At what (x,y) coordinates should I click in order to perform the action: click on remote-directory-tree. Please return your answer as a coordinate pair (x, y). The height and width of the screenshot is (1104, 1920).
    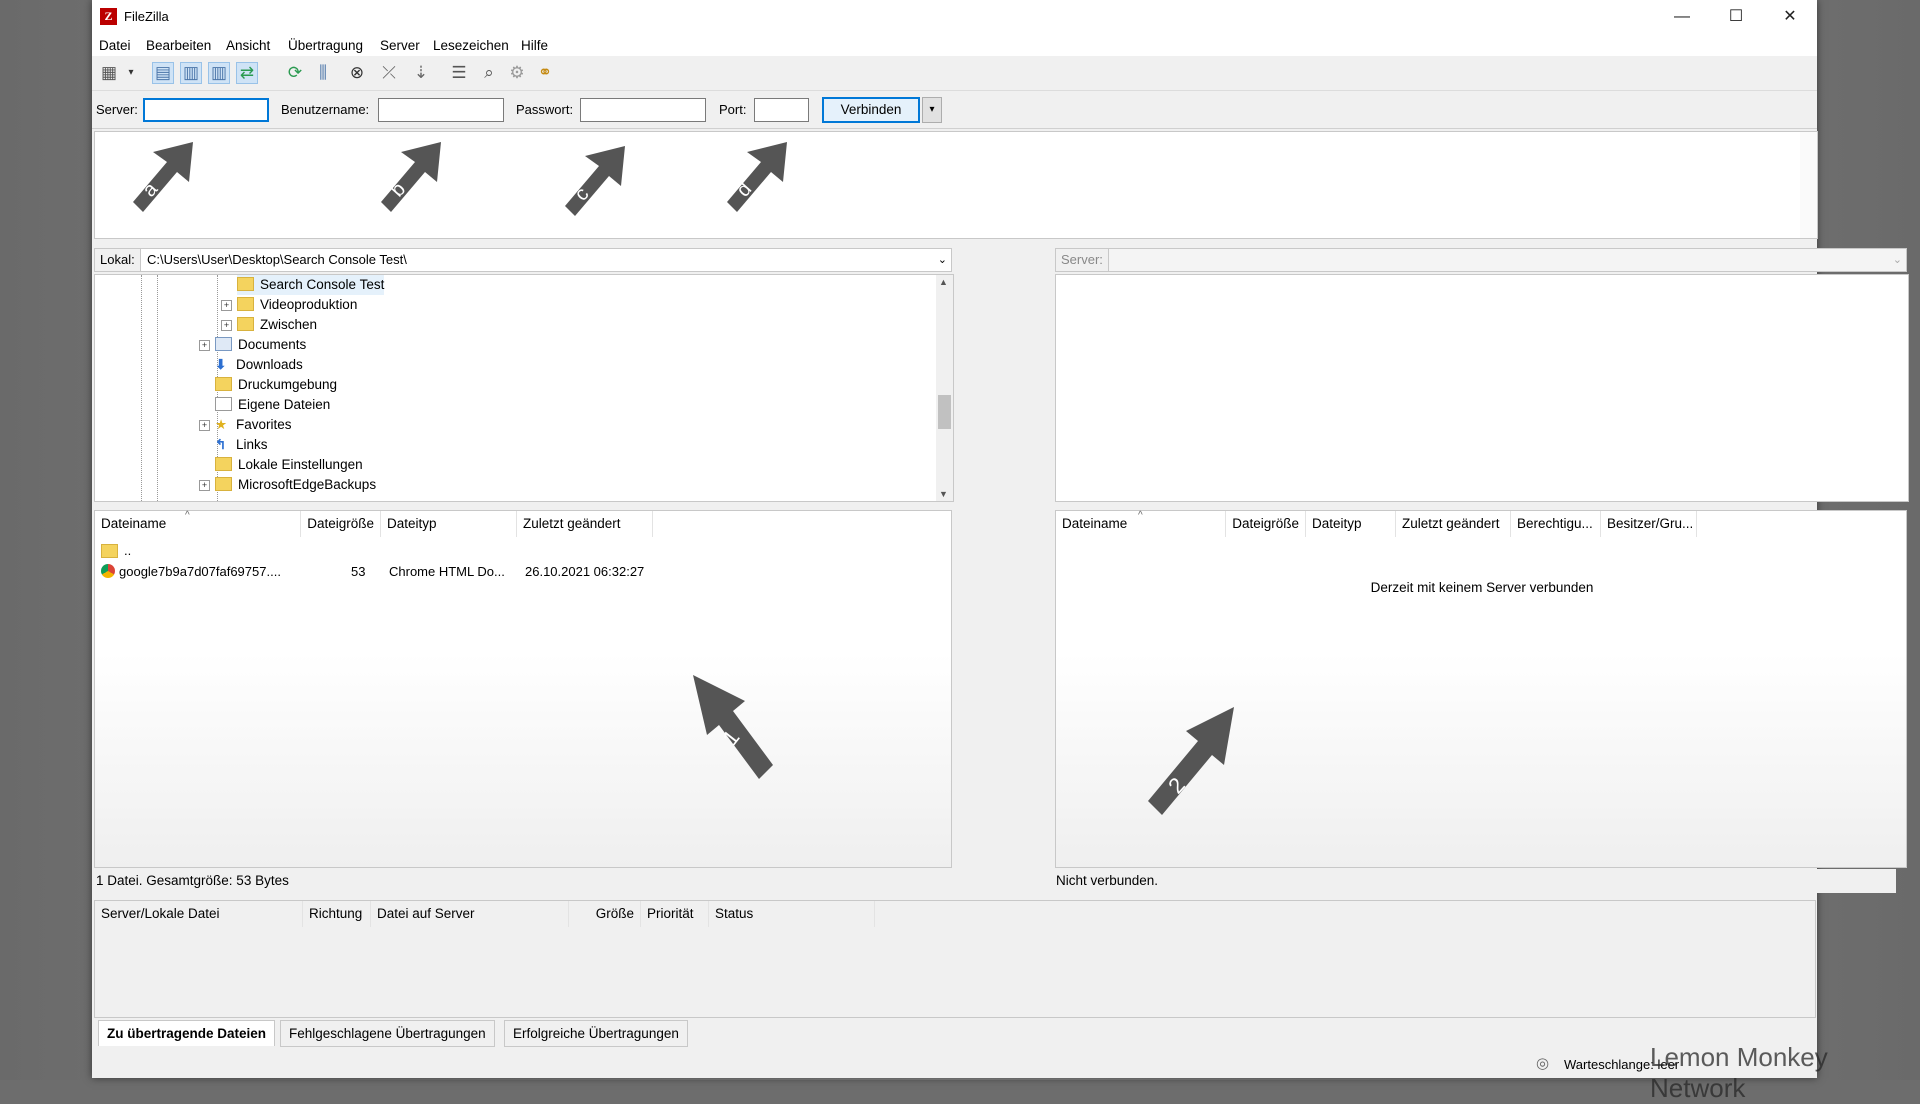
    Looking at the image, I should click on (1482, 388).